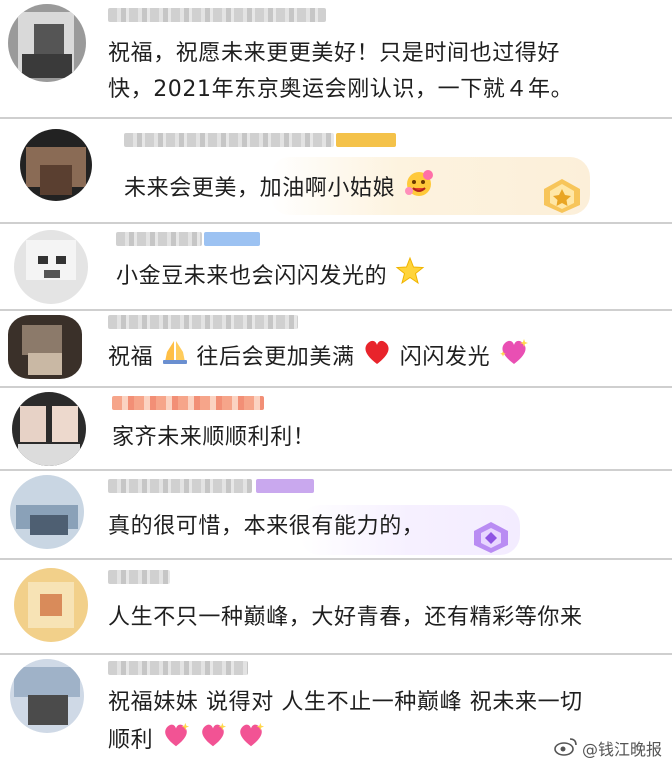  Describe the element at coordinates (266, 526) in the screenshot. I see `comment-text: 真的很可惜，本来很有能力的，` at that location.